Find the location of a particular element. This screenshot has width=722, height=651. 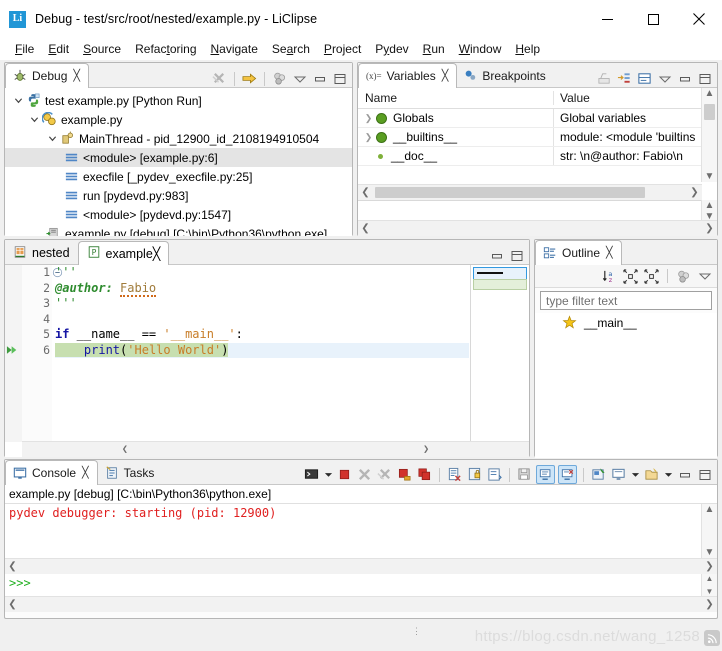

close-button is located at coordinates (699, 19).